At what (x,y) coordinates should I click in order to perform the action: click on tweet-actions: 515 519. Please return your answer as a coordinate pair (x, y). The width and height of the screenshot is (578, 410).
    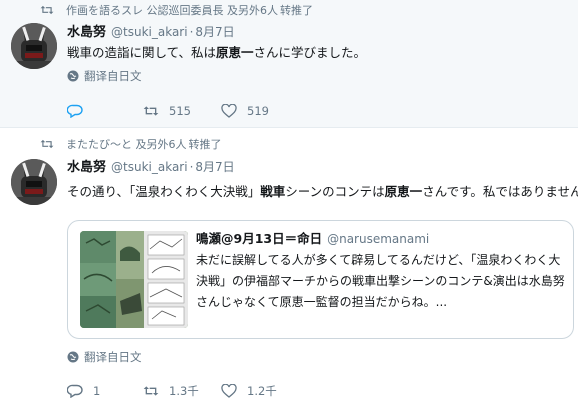
    Looking at the image, I should click on (168, 111).